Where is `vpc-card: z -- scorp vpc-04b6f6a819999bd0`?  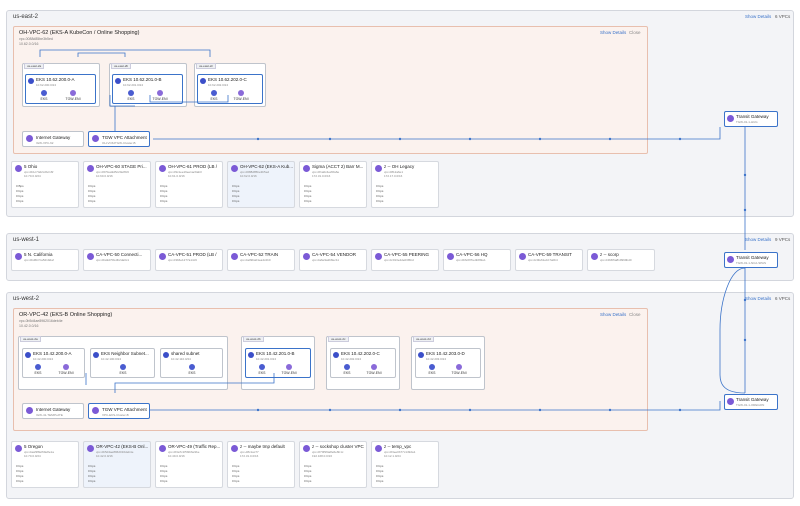 vpc-card: z -- scorp vpc-04b6f6a819999bd0 is located at coordinates (621, 260).